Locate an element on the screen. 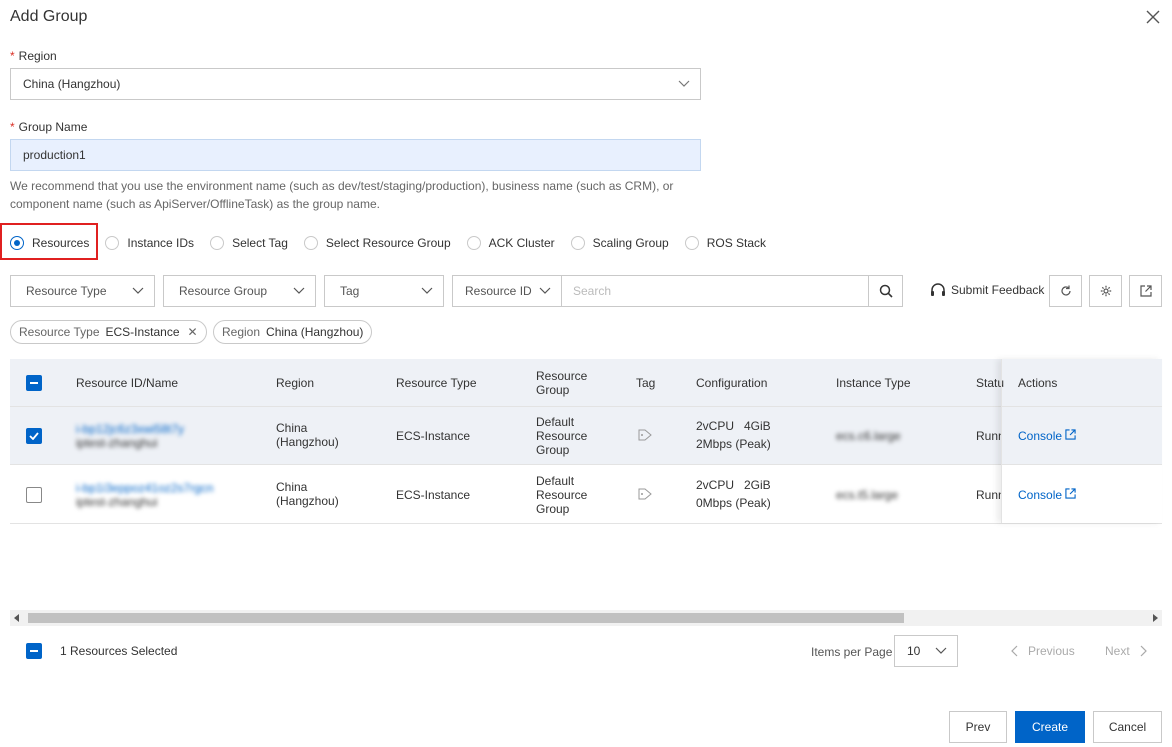 Image resolution: width=1172 pixels, height=747 pixels. close-icon: ✕ is located at coordinates (193, 332).